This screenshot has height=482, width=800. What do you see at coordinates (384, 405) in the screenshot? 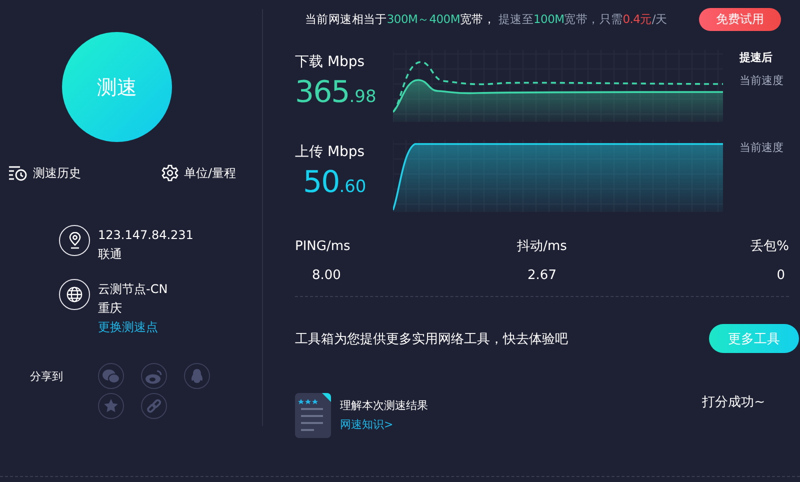
I see `knowledge-title: 理解本次测速结果` at bounding box center [384, 405].